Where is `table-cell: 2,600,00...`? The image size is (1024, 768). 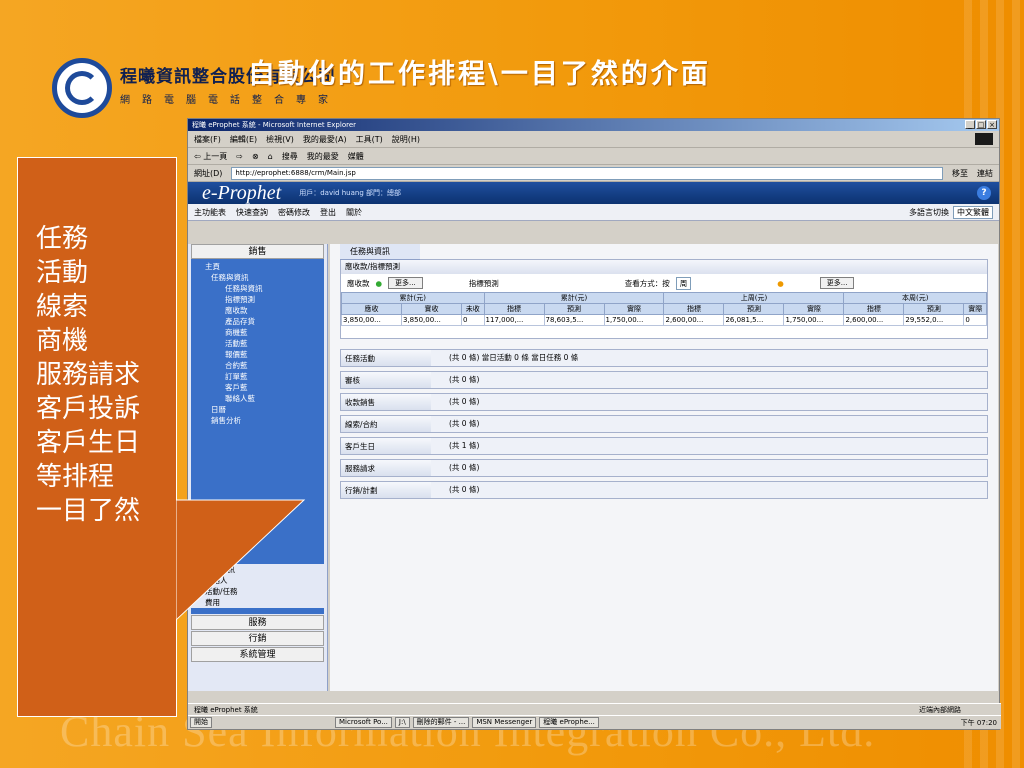
table-cell: 2,600,00... is located at coordinates (874, 320).